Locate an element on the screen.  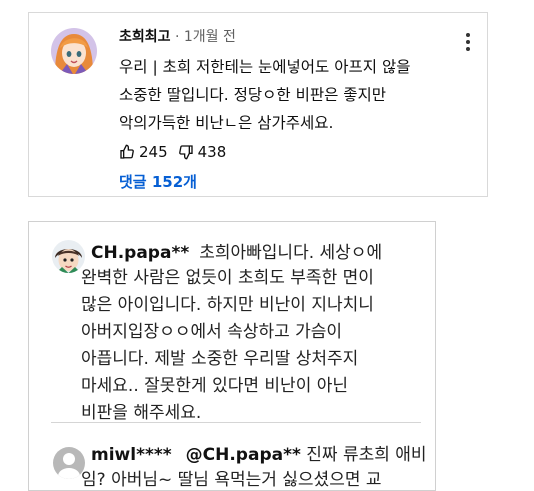
comment-line: 악의가득한 비난ㄴ은 삼가주세요. is located at coordinates (226, 123).